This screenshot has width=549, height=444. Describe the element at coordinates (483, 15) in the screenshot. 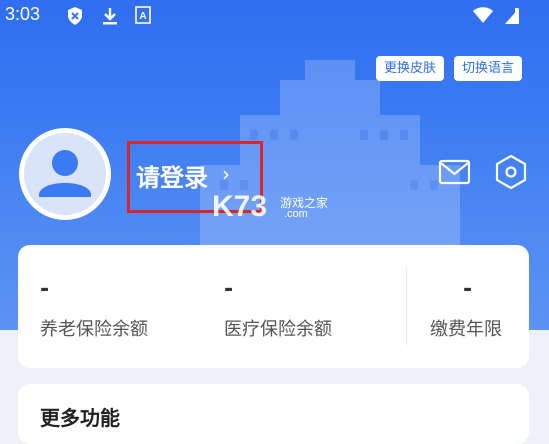

I see `wifi-icon` at that location.